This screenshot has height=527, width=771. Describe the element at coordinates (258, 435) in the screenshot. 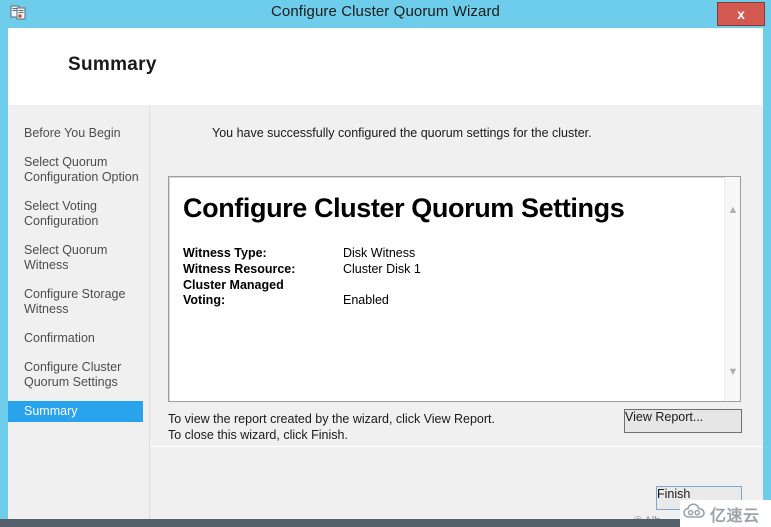

I see `hint-line-2: To close this wizard, click Finish.` at that location.